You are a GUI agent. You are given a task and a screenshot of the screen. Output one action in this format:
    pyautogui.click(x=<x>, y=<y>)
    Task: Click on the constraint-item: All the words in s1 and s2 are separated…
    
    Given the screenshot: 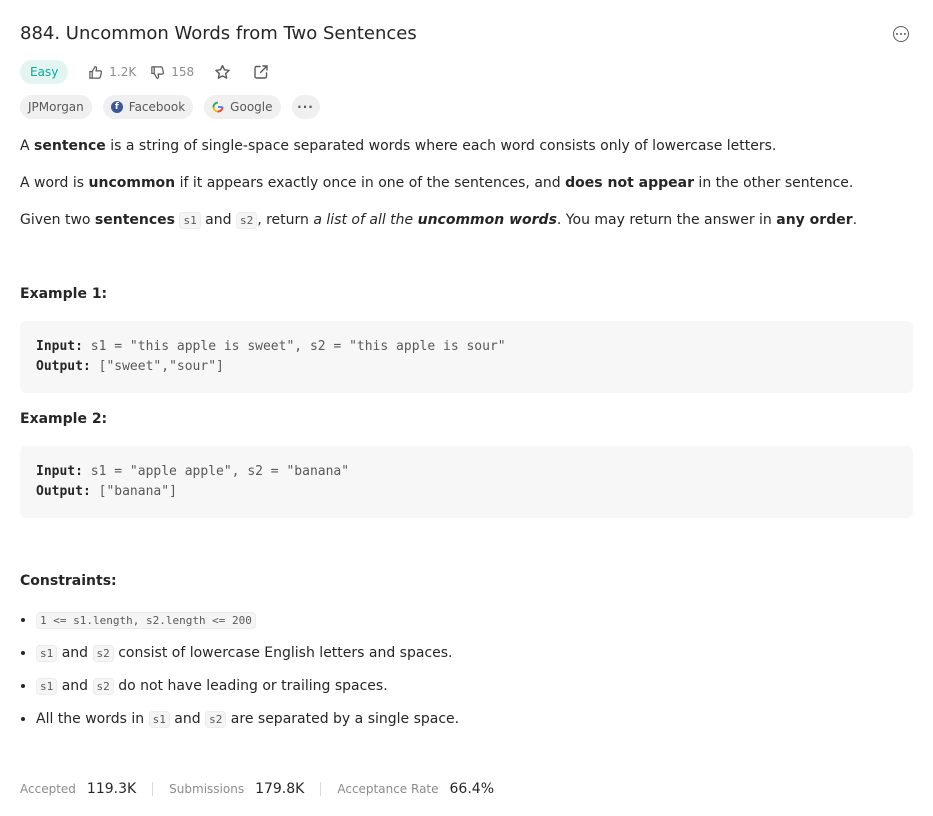 What is the action you would take?
    pyautogui.click(x=247, y=724)
    